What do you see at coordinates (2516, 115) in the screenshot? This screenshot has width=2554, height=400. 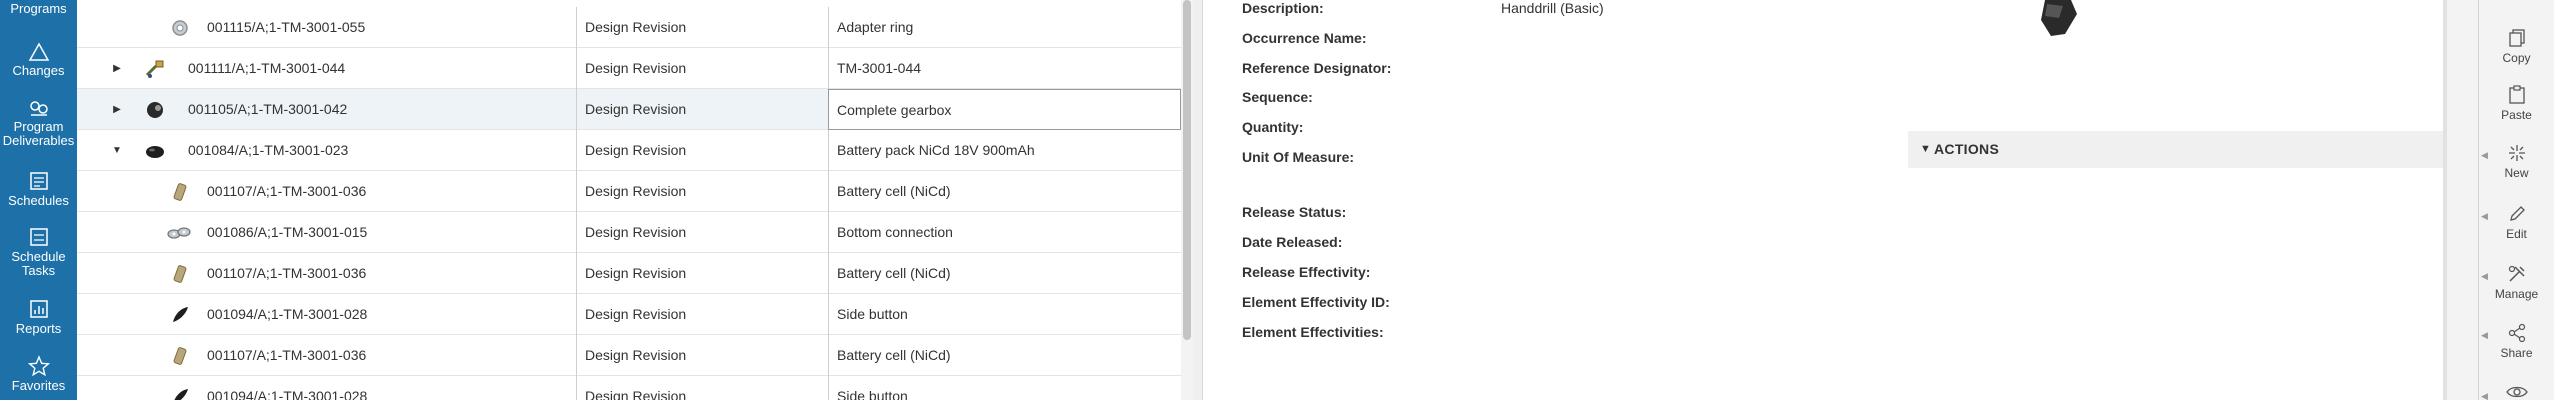 I see `paste-label: Paste` at bounding box center [2516, 115].